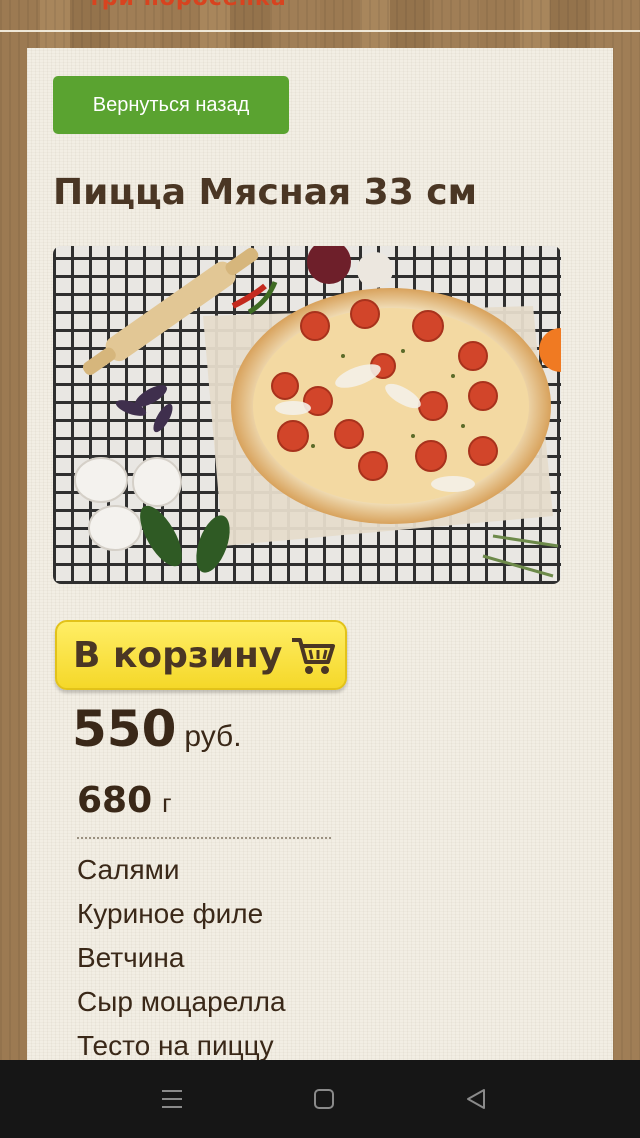 The height and width of the screenshot is (1138, 640). Describe the element at coordinates (324, 1099) in the screenshot. I see `home-square-icon` at that location.